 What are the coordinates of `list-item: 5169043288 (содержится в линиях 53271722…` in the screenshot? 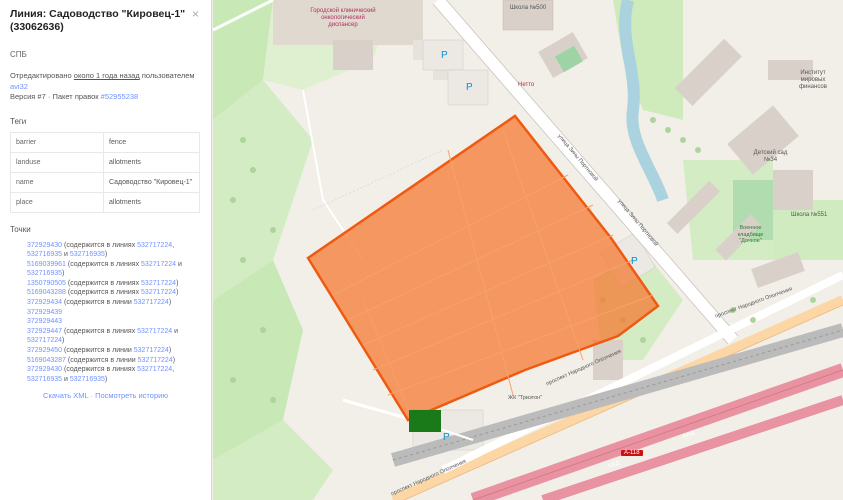 It's located at (103, 293).